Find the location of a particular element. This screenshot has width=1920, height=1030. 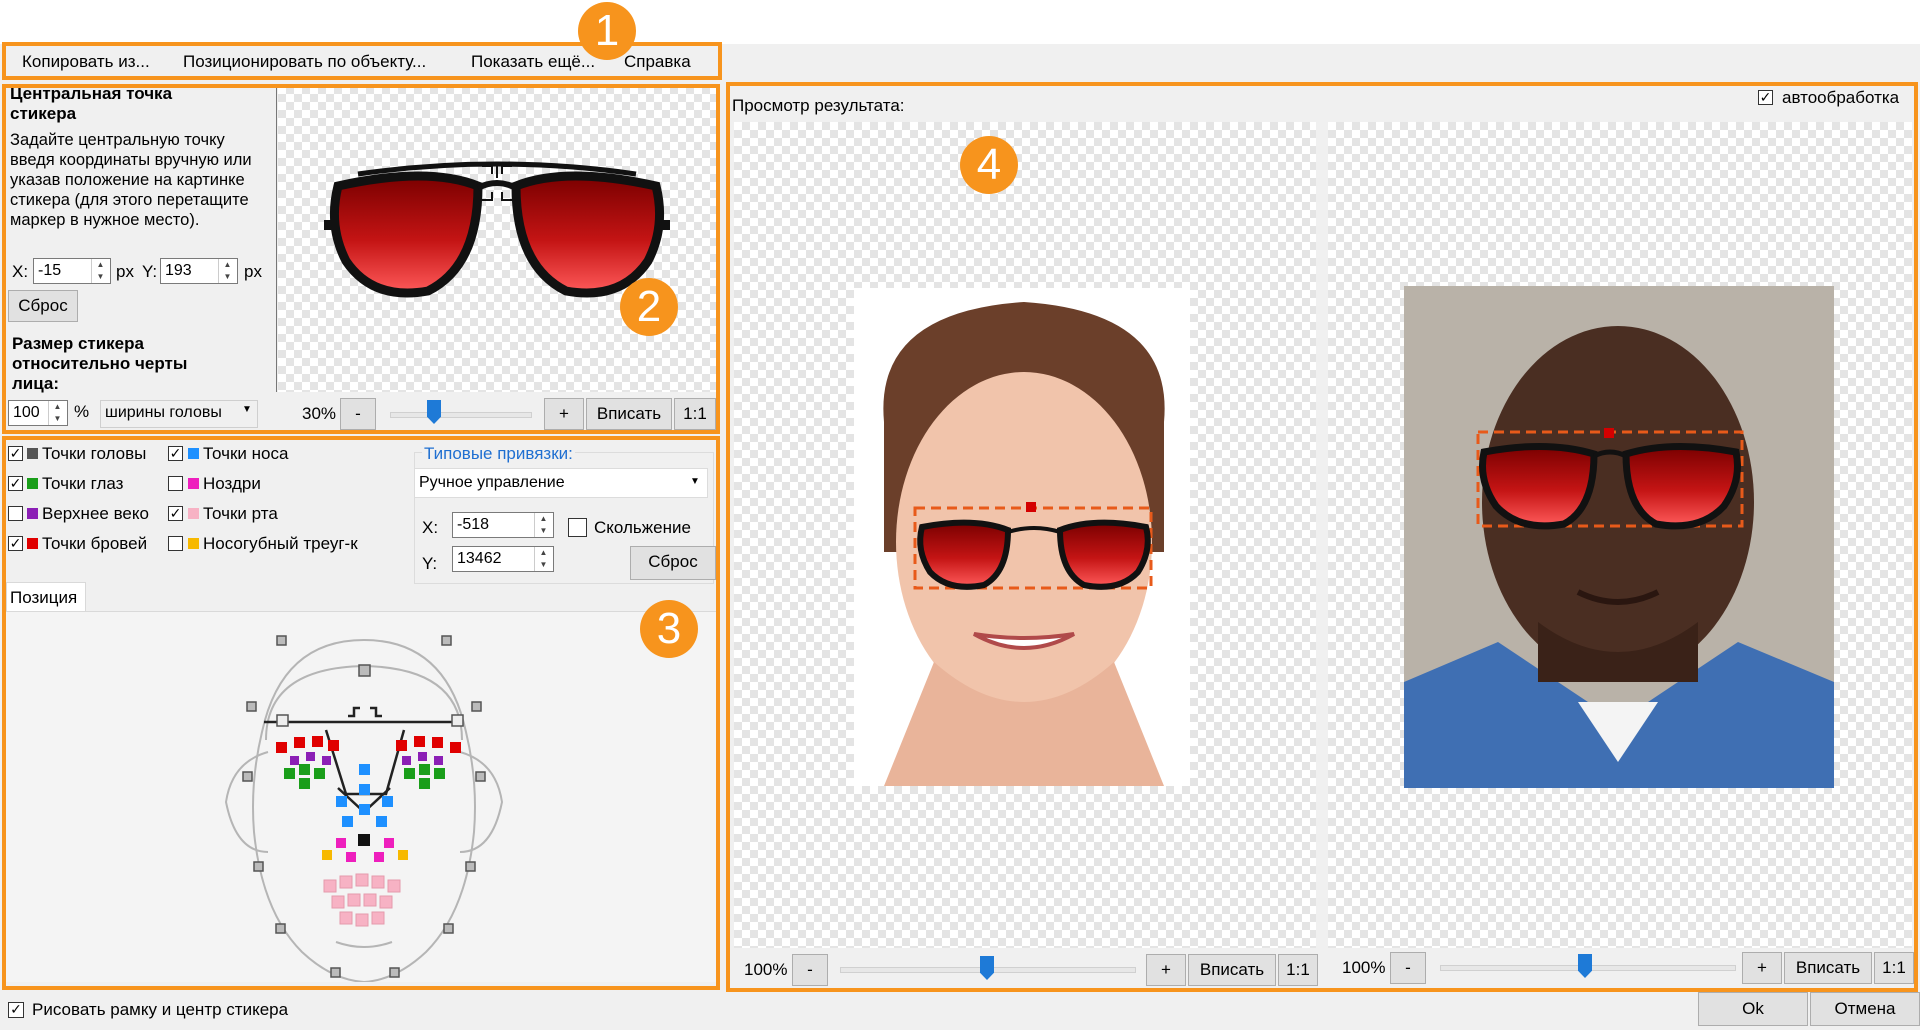

slide-label: Скольжение is located at coordinates (642, 527).